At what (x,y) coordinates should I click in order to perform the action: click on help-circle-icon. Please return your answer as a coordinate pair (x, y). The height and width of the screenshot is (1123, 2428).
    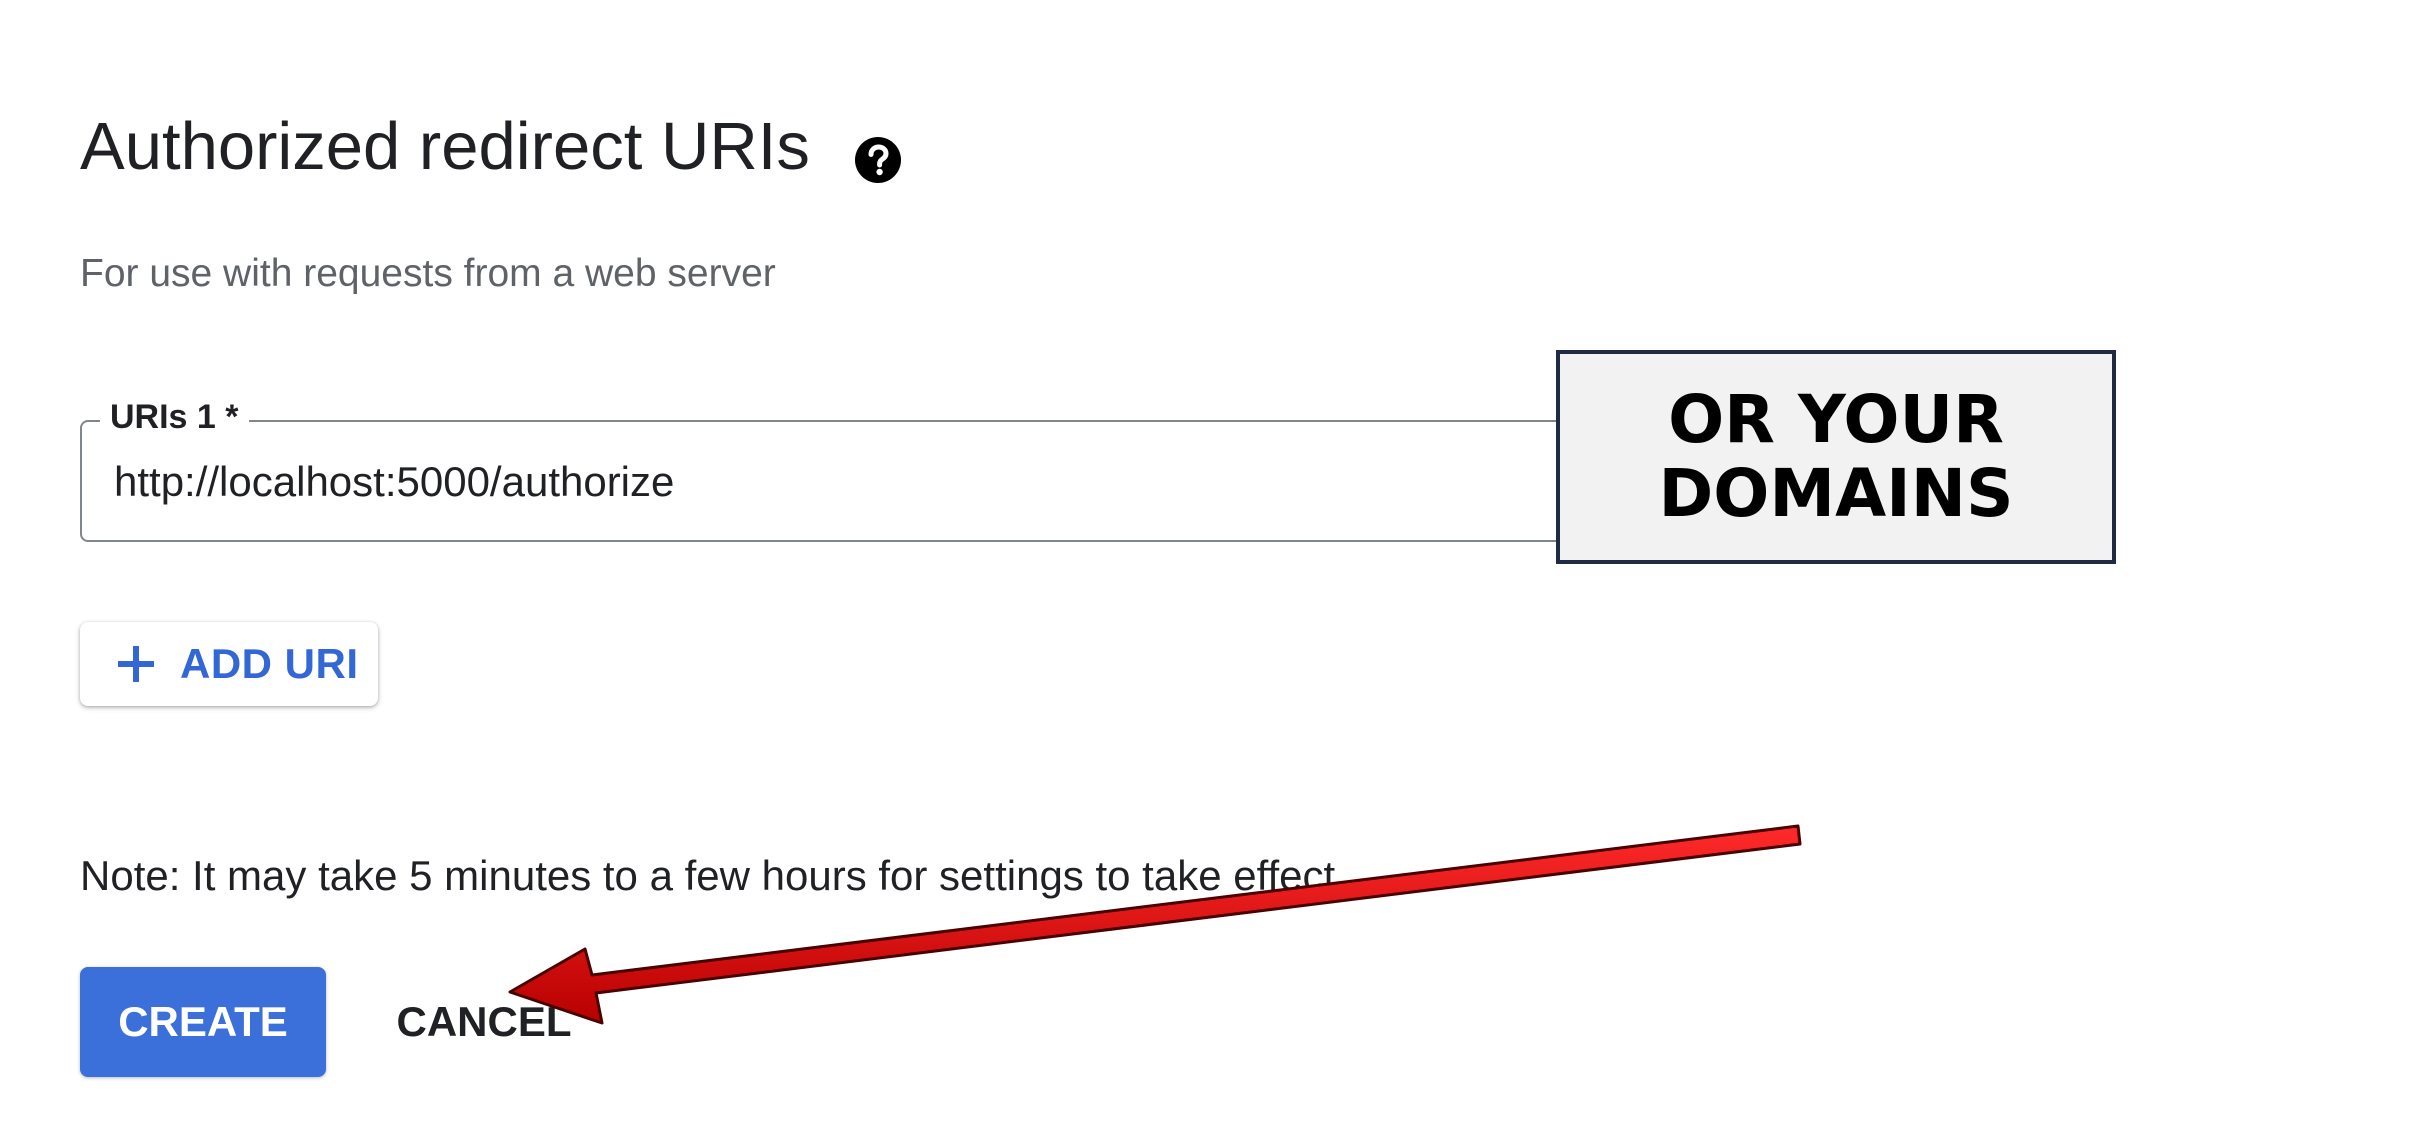
    Looking at the image, I should click on (878, 153).